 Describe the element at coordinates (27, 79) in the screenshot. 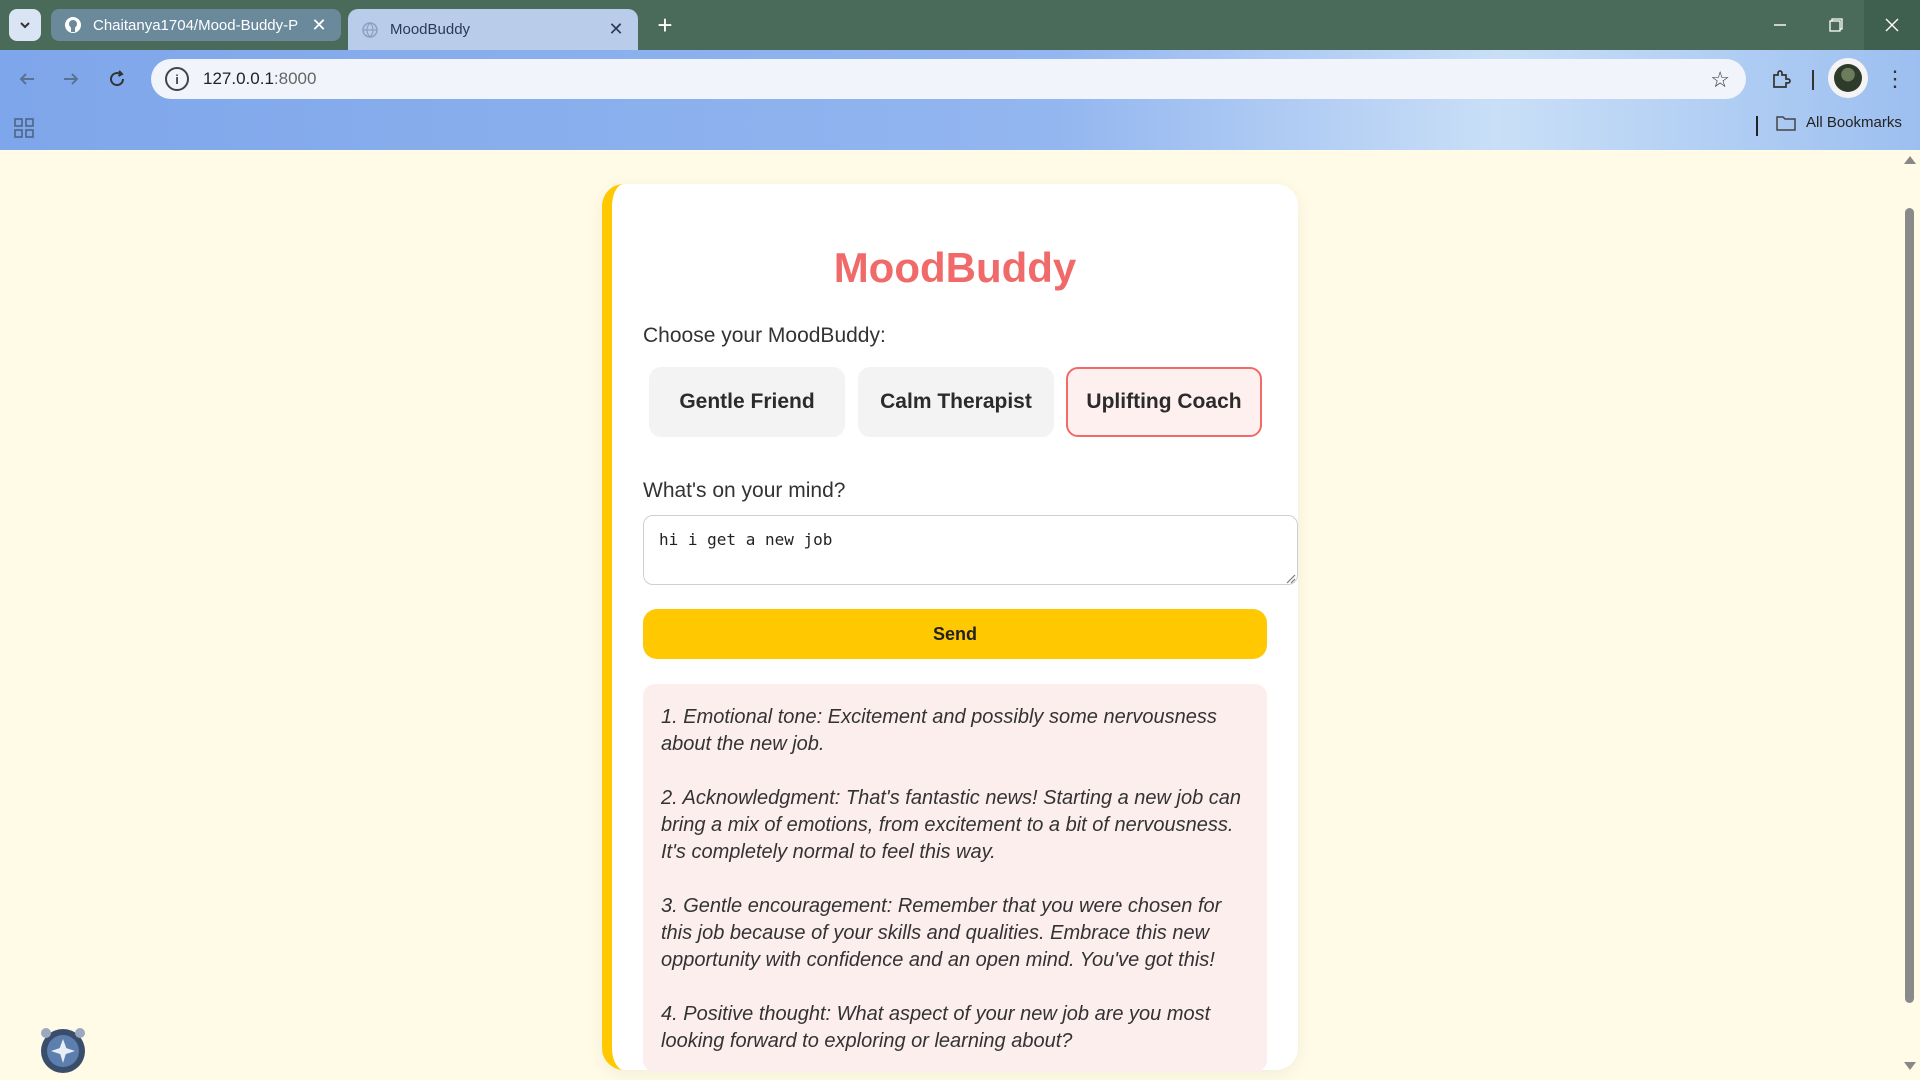

I see `back-icon` at that location.